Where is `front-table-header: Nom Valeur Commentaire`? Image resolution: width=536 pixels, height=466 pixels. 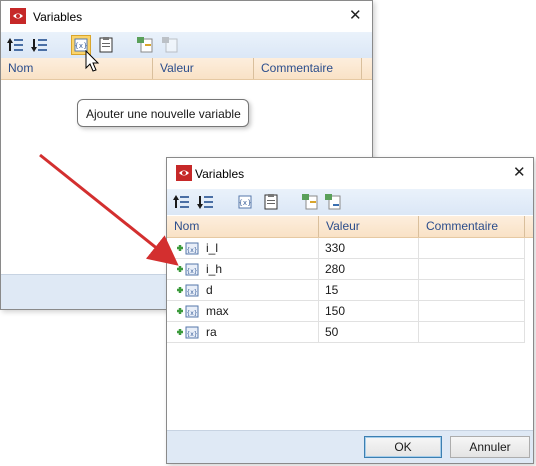
front-table-header: Nom Valeur Commentaire is located at coordinates (350, 227).